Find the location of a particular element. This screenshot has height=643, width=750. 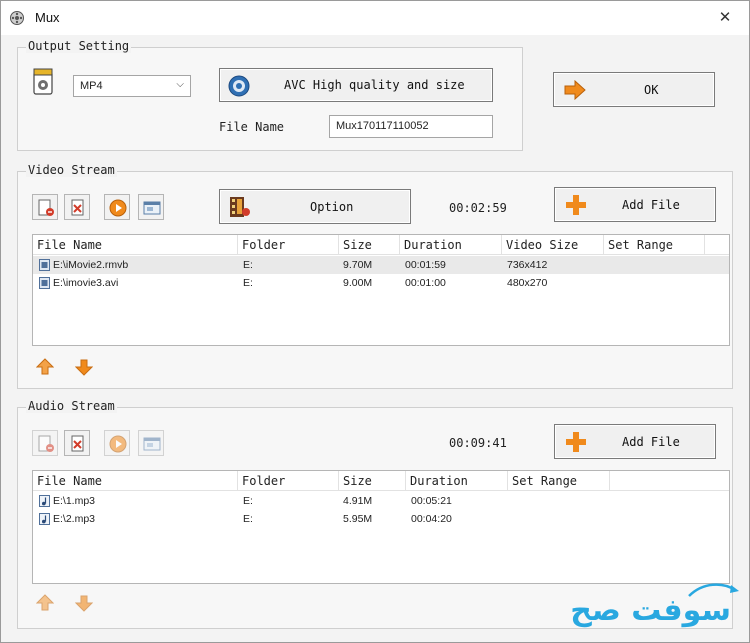

audio-stream-label: Audio Stream is located at coordinates (71, 406).